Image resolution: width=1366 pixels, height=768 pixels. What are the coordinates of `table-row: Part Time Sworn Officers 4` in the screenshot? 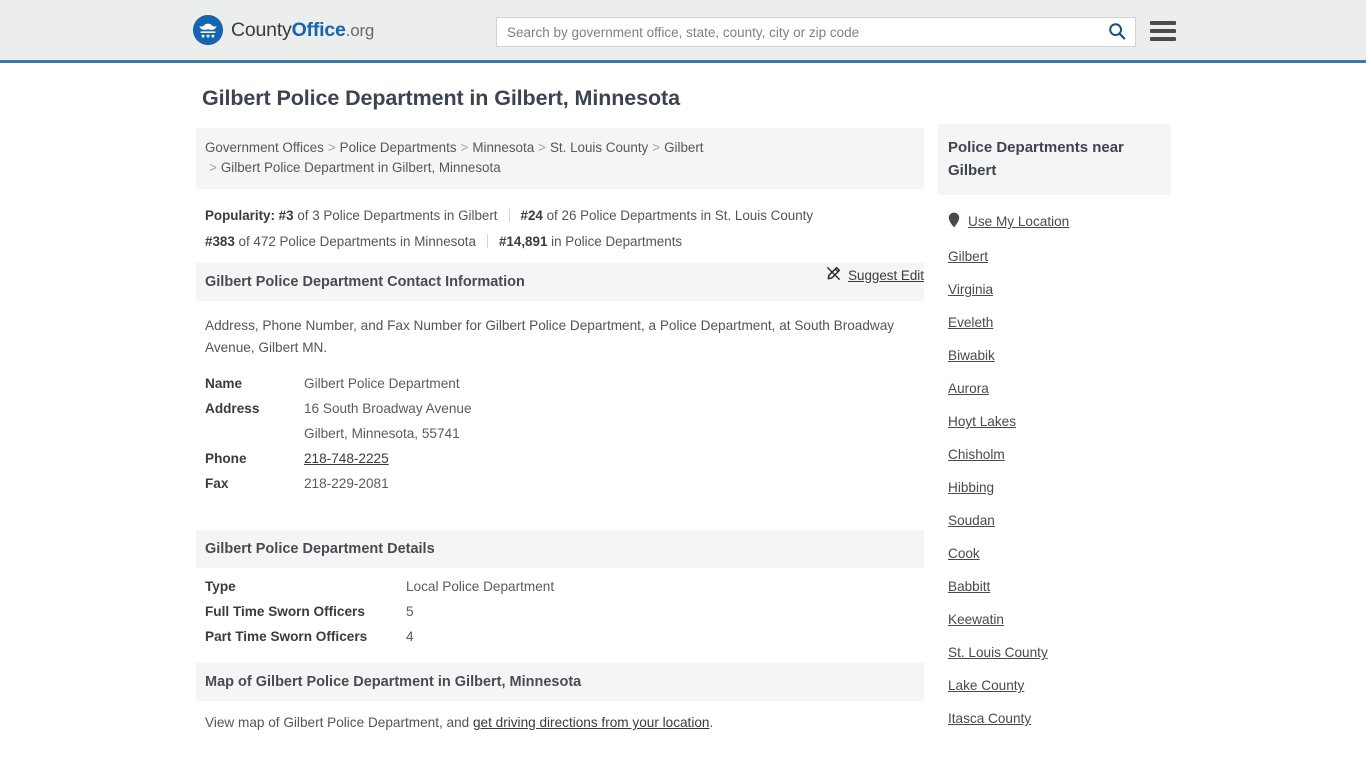 It's located at (560, 636).